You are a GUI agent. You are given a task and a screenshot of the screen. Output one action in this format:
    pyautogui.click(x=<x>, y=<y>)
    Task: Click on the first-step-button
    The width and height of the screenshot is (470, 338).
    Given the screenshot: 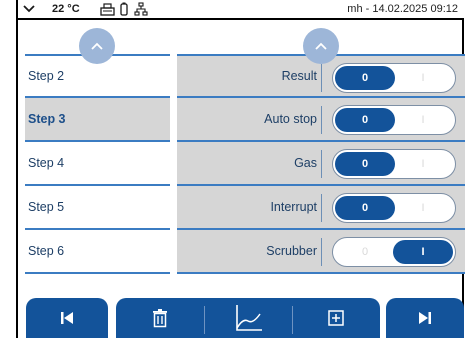 What is the action you would take?
    pyautogui.click(x=67, y=318)
    